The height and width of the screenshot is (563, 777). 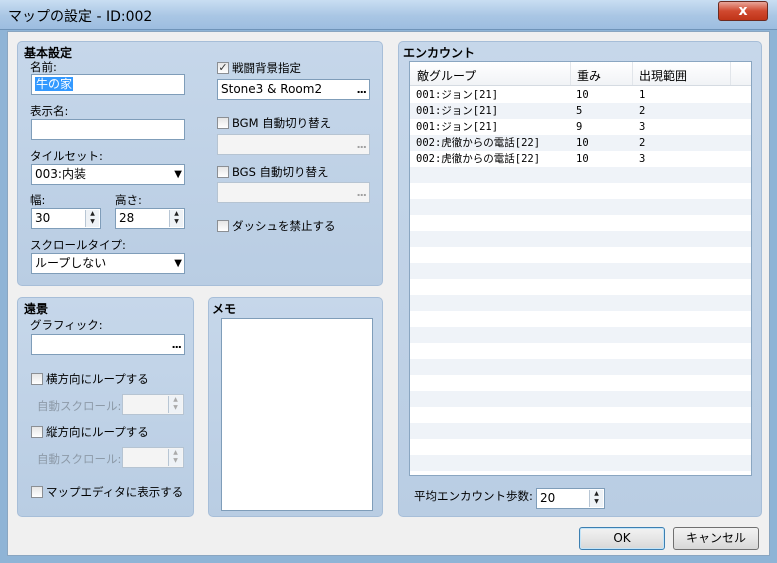 What do you see at coordinates (716, 538) in the screenshot?
I see `cancel-button: キャンセル` at bounding box center [716, 538].